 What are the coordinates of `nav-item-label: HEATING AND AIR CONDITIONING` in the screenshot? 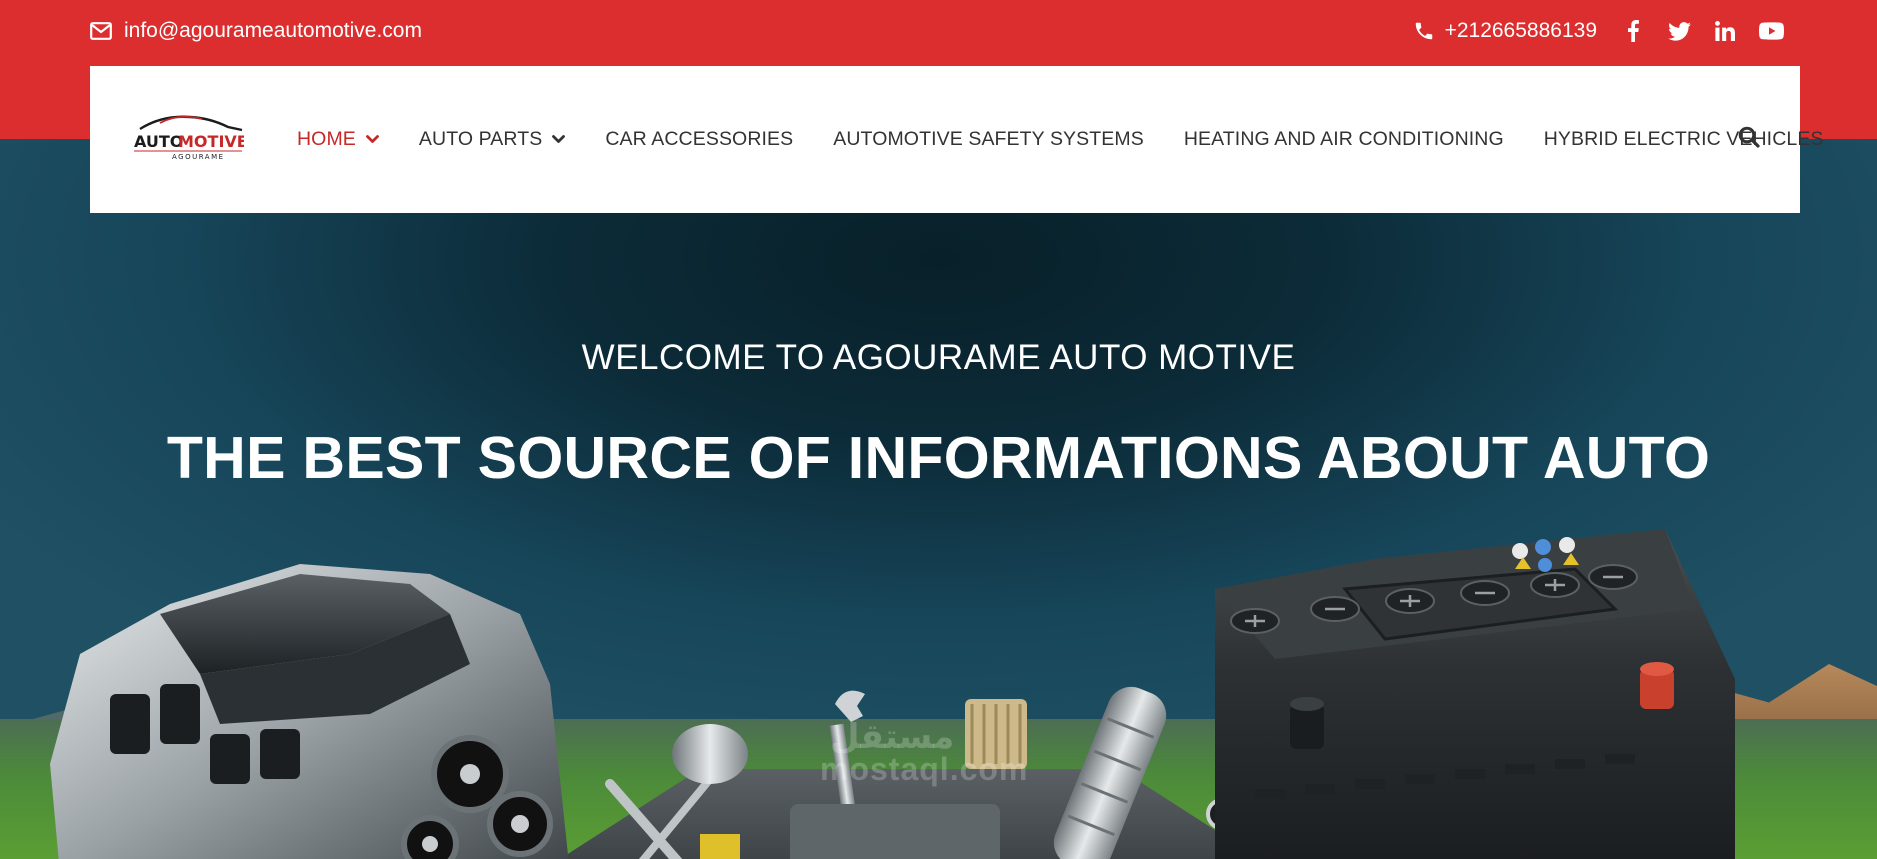 It's located at (1343, 139).